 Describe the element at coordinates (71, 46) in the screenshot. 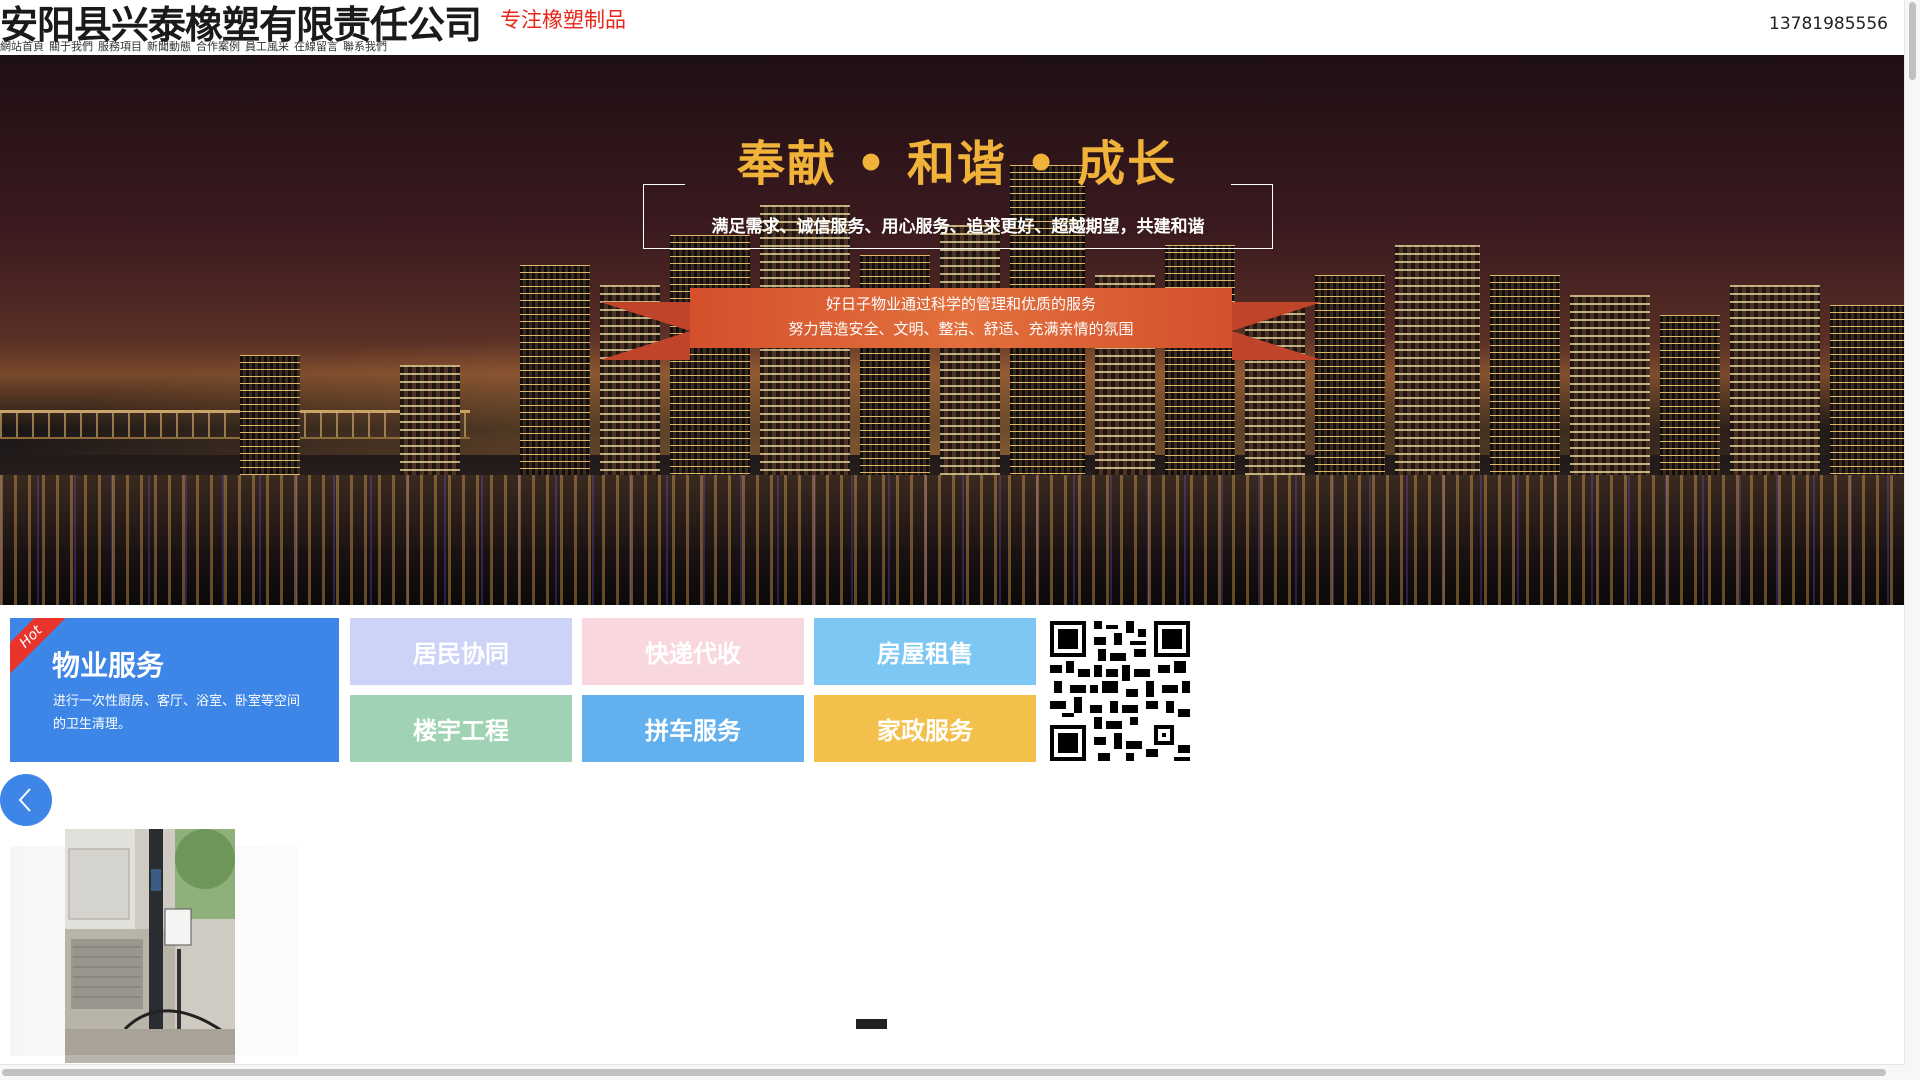

I see `nav-about: 關于我們` at that location.